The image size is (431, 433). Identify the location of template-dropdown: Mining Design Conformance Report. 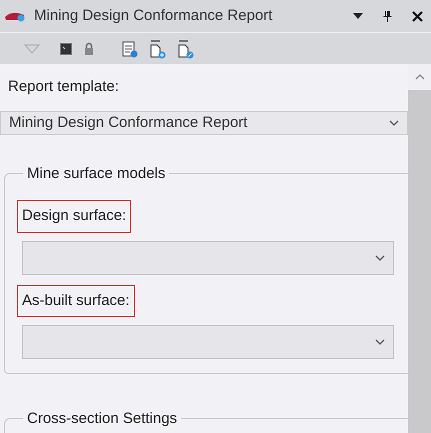
(204, 122).